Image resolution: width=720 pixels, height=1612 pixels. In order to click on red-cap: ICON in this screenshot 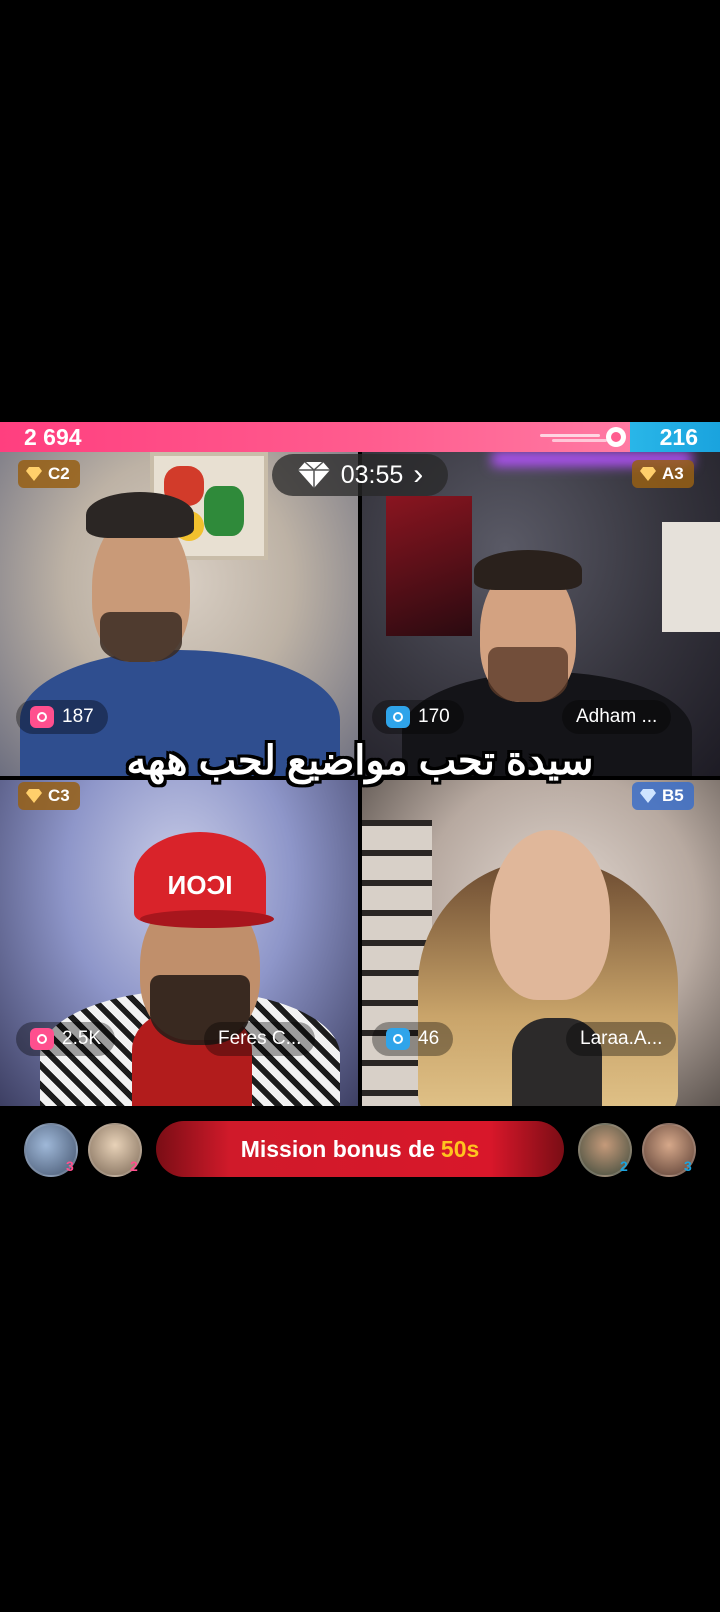, I will do `click(200, 877)`.